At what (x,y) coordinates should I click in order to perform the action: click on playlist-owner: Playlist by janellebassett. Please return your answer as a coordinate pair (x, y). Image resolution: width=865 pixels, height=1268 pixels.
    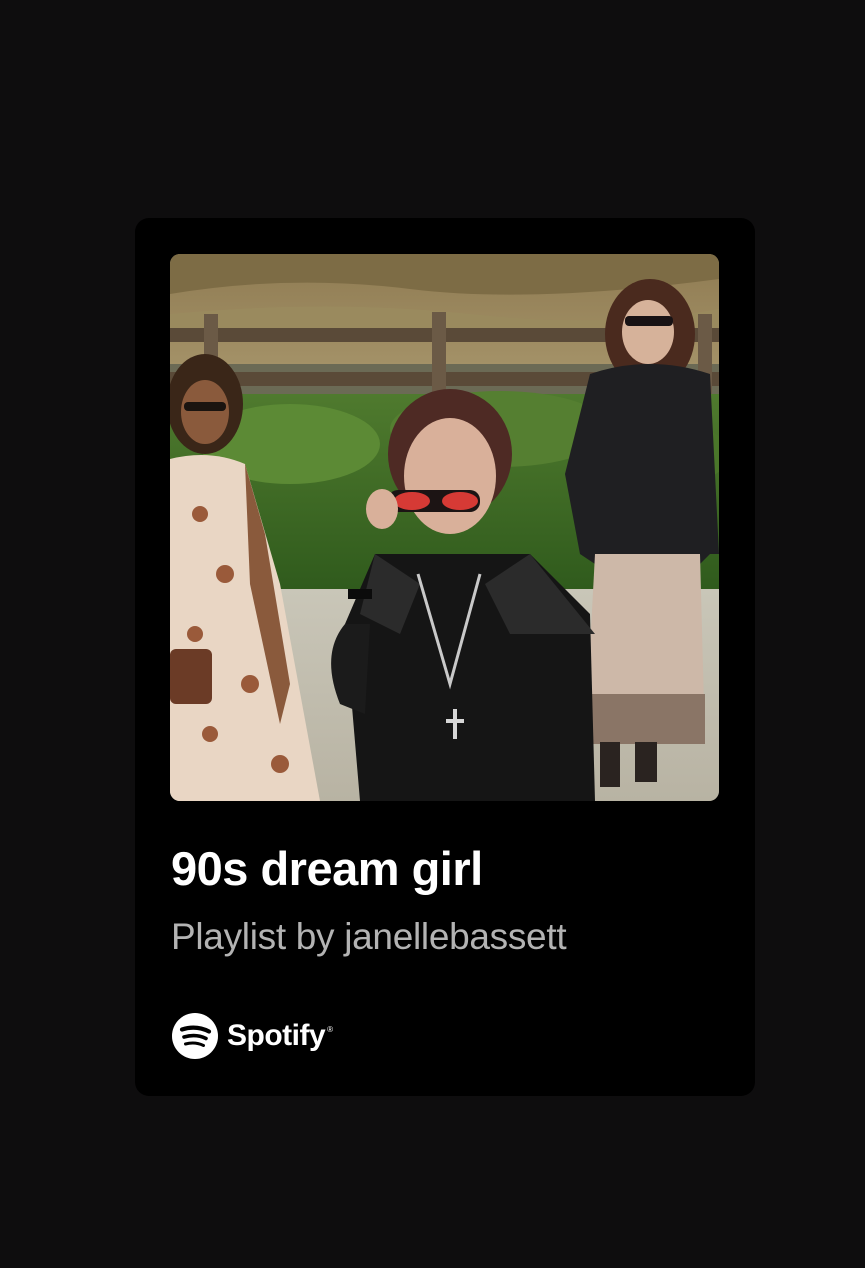
    Looking at the image, I should click on (451, 937).